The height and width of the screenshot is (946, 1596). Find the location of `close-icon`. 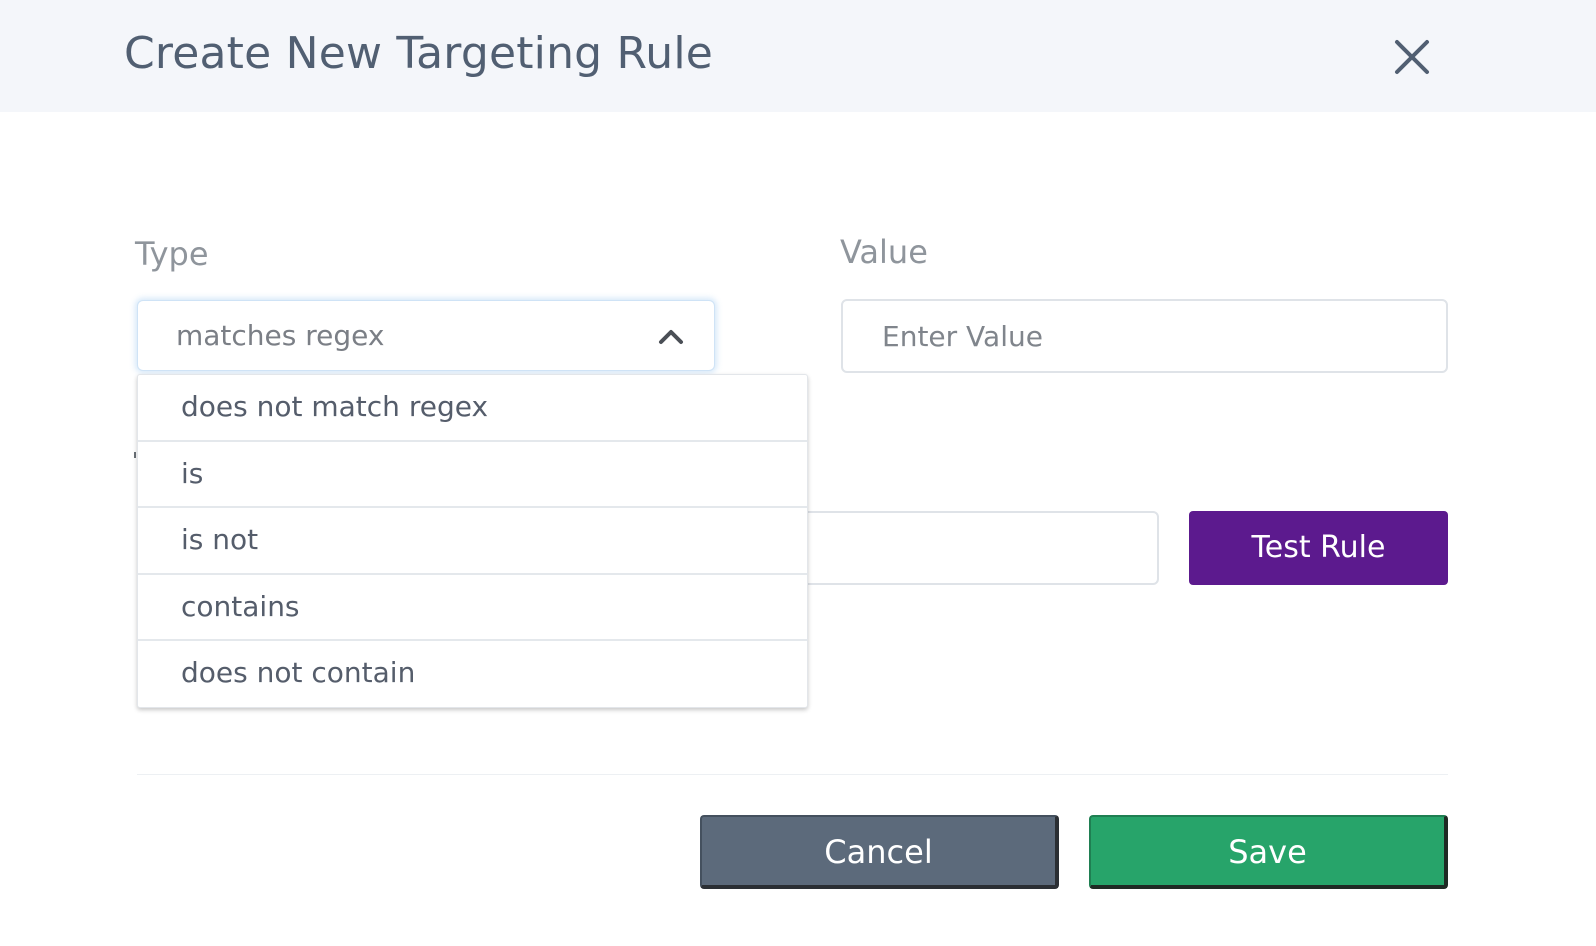

close-icon is located at coordinates (1412, 57).